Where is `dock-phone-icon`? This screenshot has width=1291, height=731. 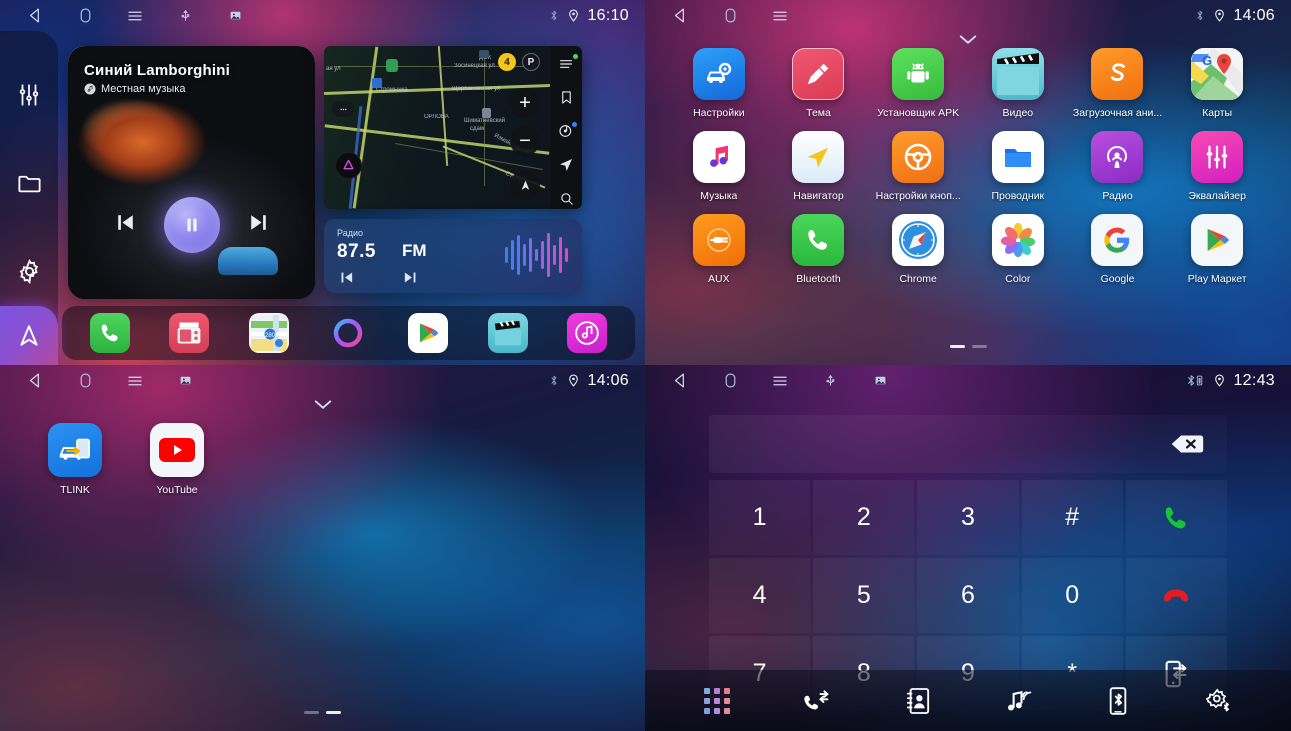 dock-phone-icon is located at coordinates (109, 333).